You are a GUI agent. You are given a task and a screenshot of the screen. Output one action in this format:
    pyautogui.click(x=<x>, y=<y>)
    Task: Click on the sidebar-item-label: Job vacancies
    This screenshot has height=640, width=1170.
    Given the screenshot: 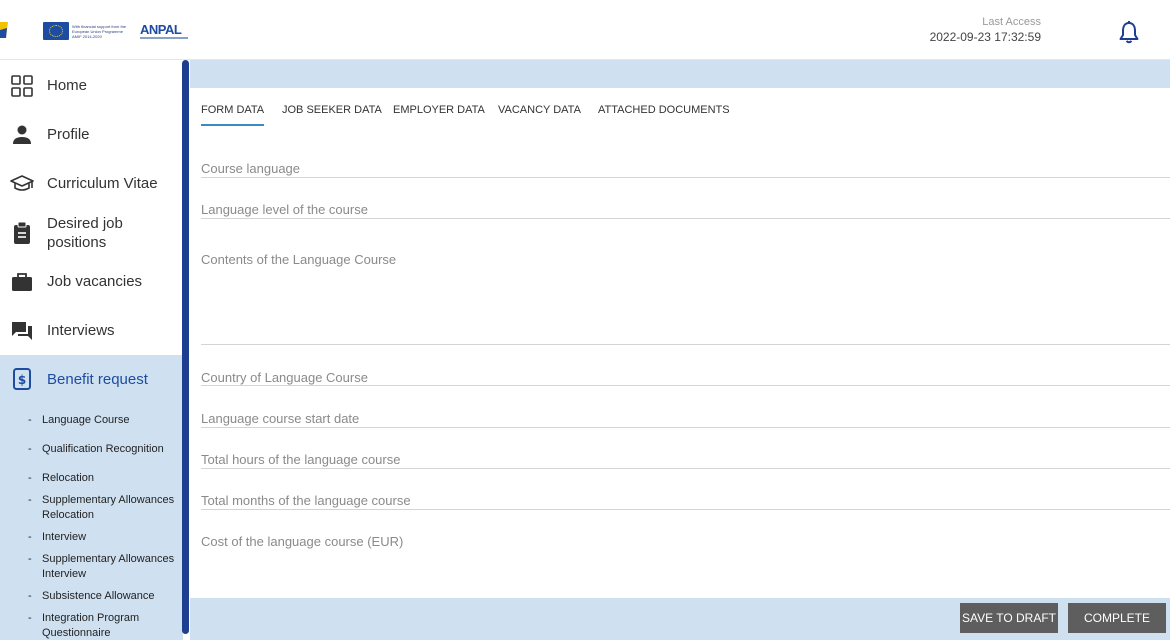 What is the action you would take?
    pyautogui.click(x=95, y=281)
    